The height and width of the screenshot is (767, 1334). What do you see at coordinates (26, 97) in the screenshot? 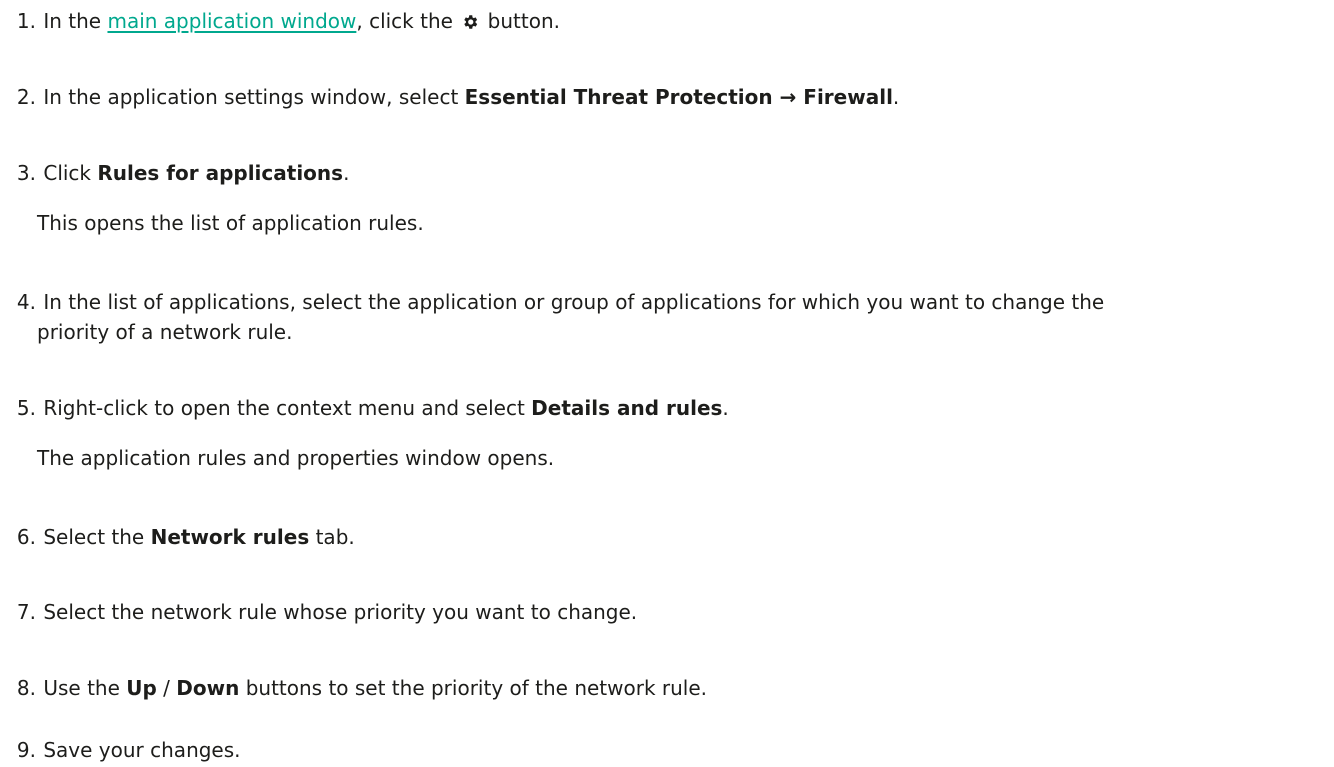
I see `step-number: 2.` at bounding box center [26, 97].